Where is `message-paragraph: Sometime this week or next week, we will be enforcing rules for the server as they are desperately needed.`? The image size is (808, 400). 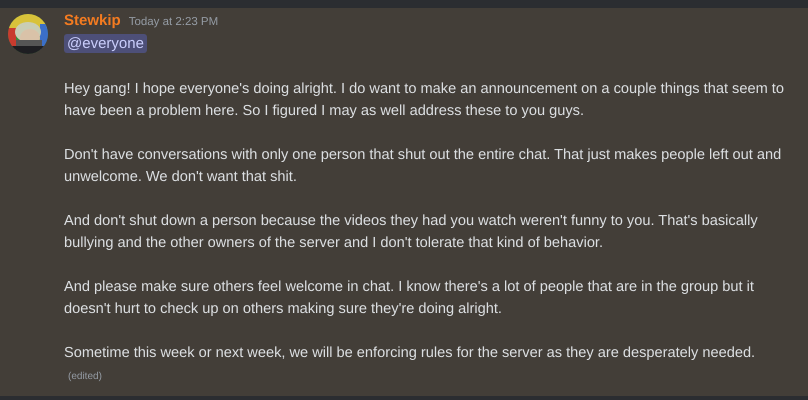 message-paragraph: Sometime this week or next week, we will be enforcing rules for the server as they are desperately needed. is located at coordinates (410, 353).